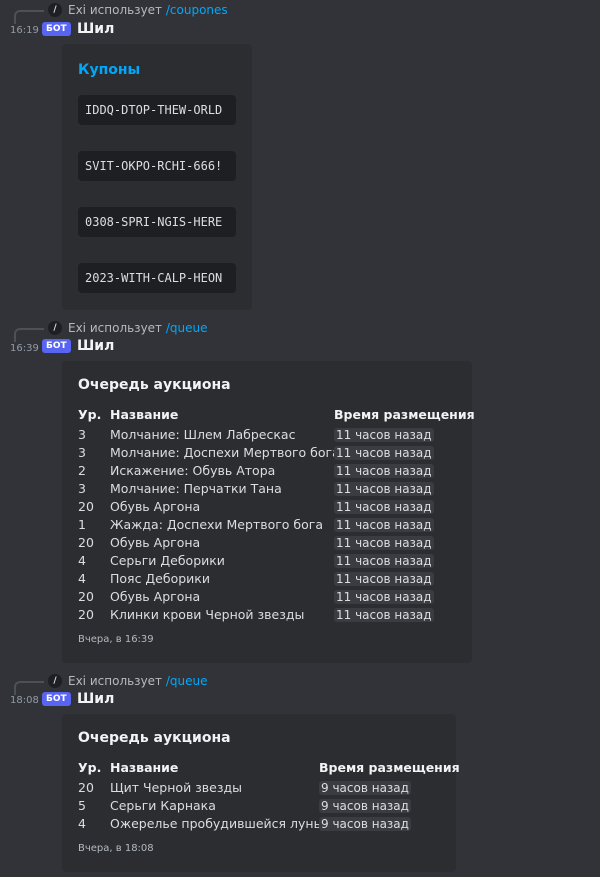 Image resolution: width=600 pixels, height=877 pixels. Describe the element at coordinates (157, 278) in the screenshot. I see `coupon-code-block: 2023-WITH-CALP-HEON` at that location.